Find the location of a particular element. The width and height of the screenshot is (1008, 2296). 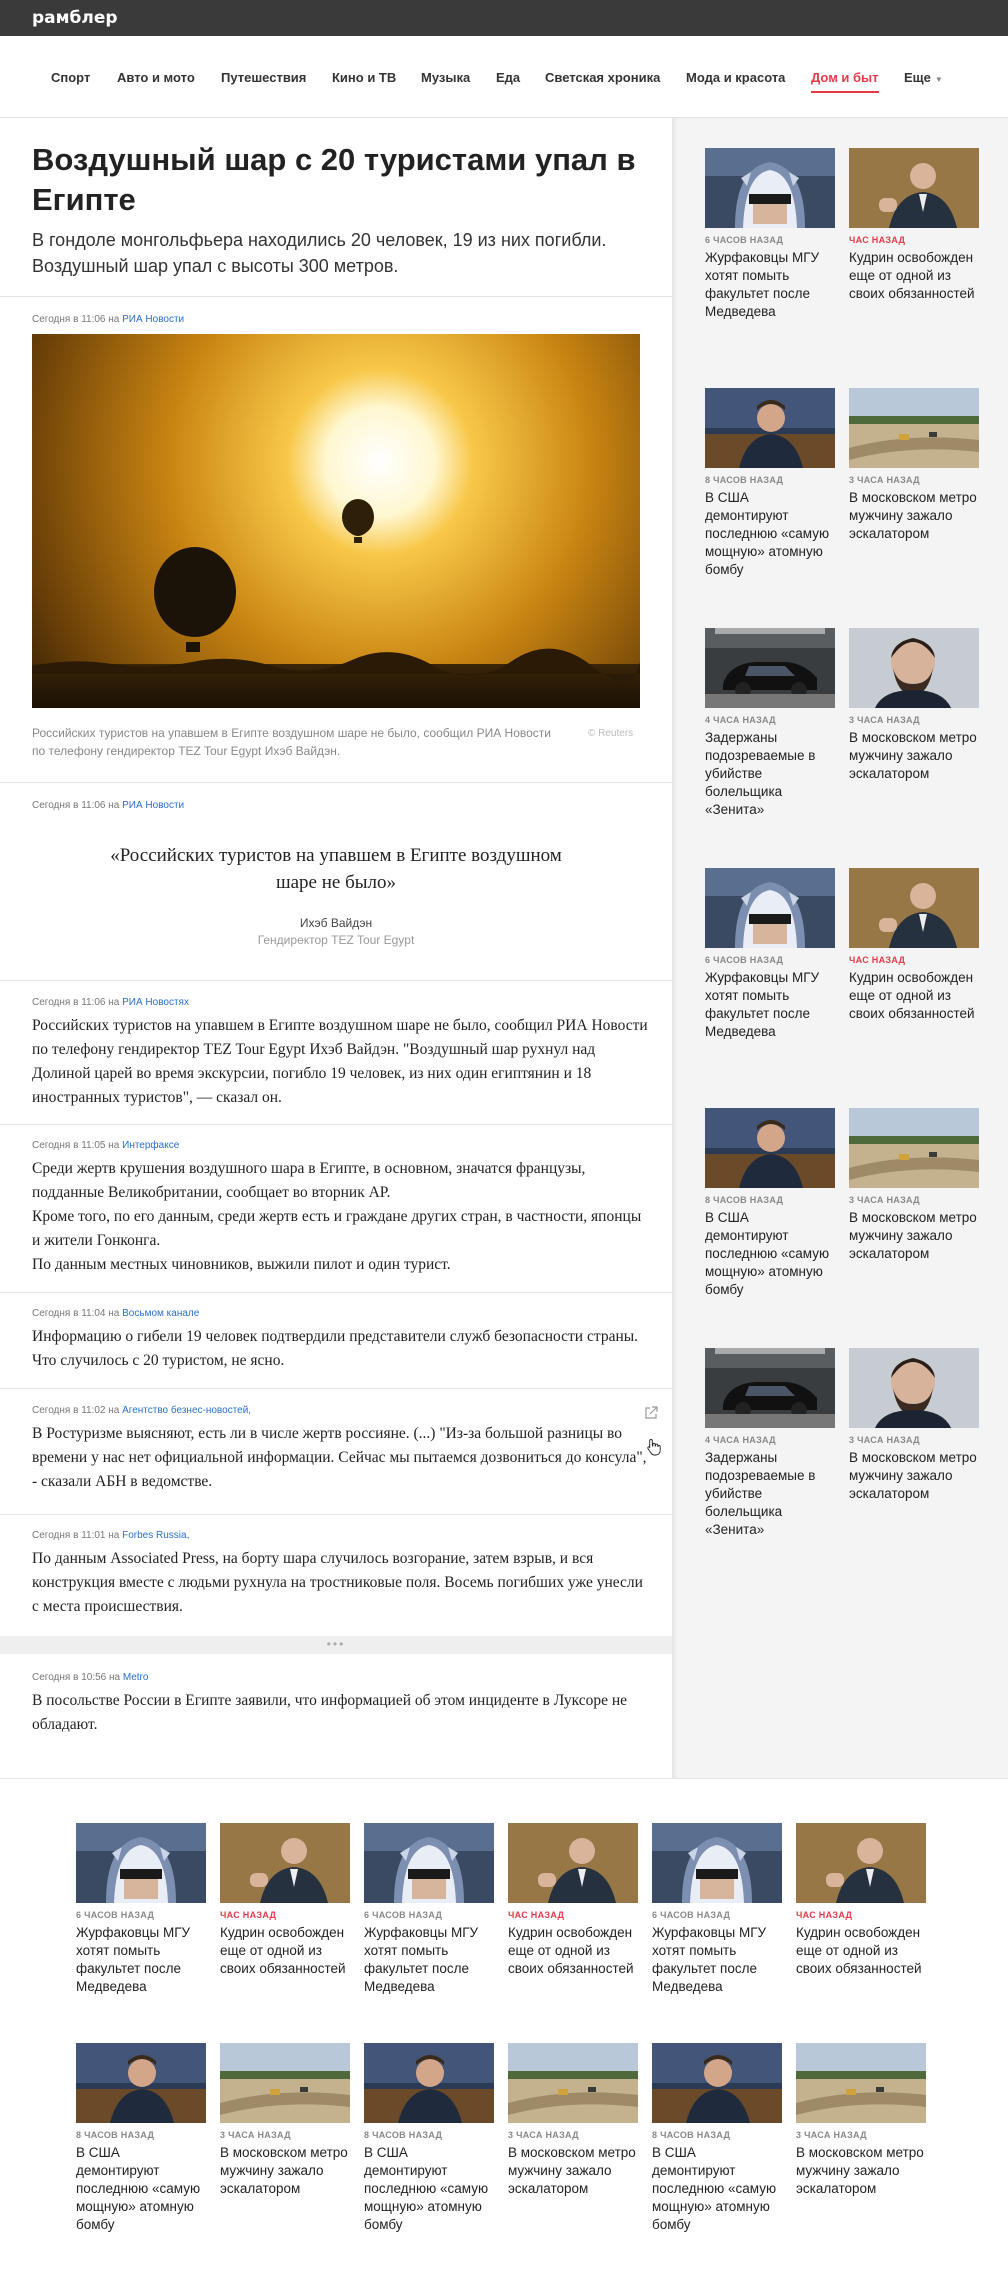

quote-author: Ихэб Вайдэн is located at coordinates (336, 923).